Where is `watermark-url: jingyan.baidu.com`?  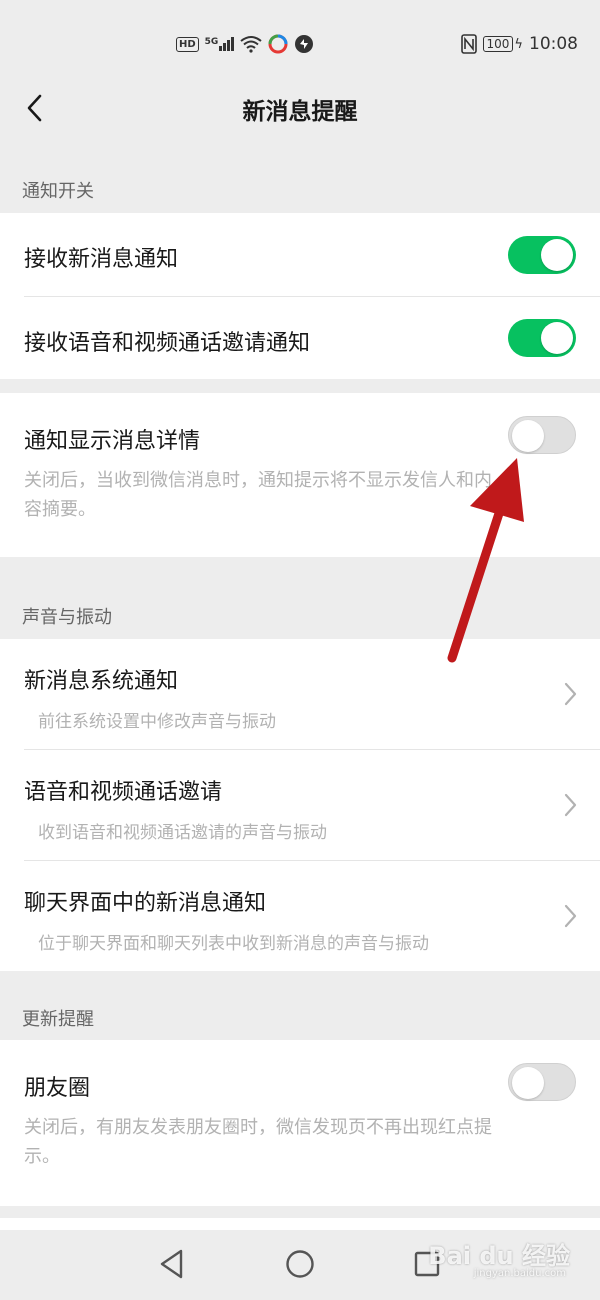
watermark-url: jingyan.baidu.com is located at coordinates (519, 1273).